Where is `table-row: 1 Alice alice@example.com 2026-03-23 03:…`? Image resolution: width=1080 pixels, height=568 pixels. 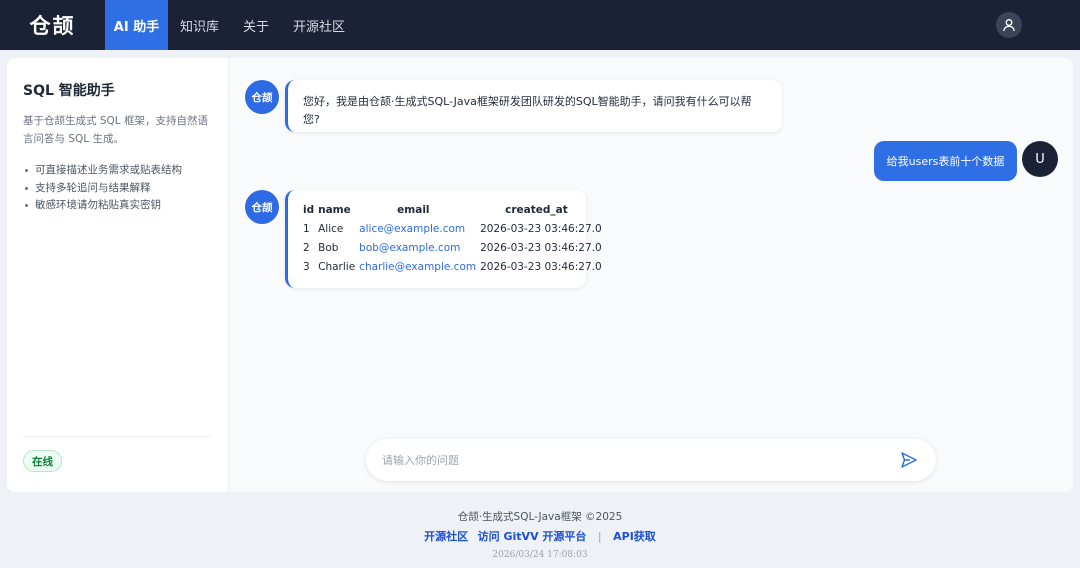 table-row: 1 Alice alice@example.com 2026-03-23 03:… is located at coordinates (452, 228).